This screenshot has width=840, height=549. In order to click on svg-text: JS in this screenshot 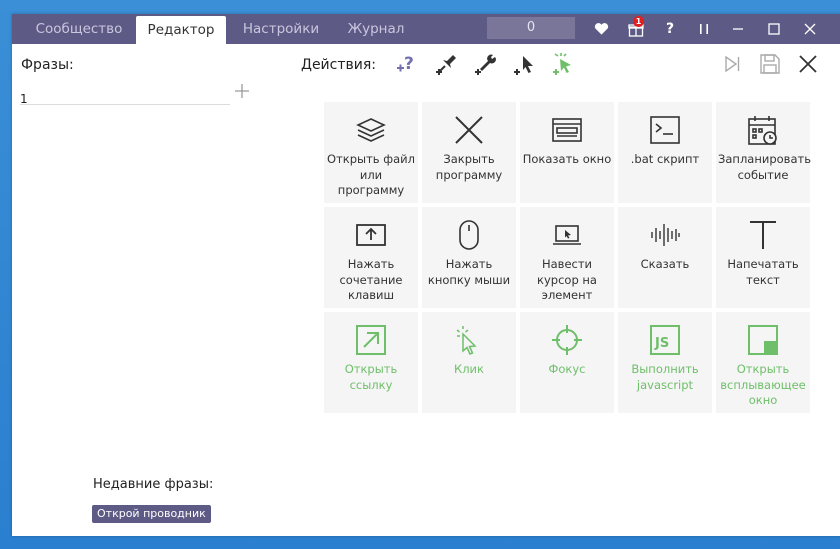, I will do `click(661, 343)`.